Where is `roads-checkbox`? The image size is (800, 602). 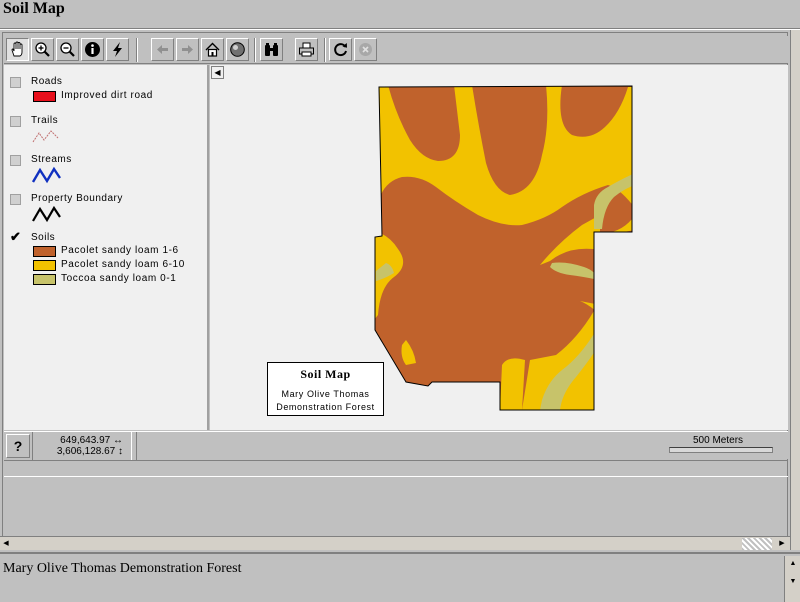 roads-checkbox is located at coordinates (15, 82).